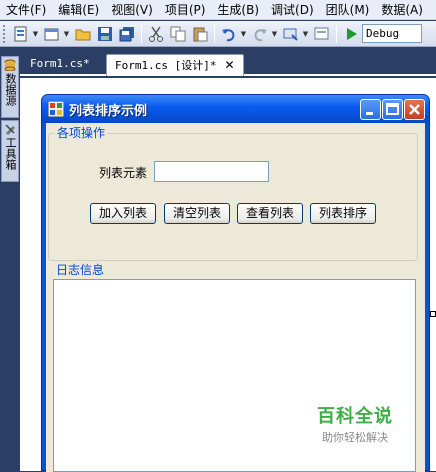 This screenshot has height=472, width=436. Describe the element at coordinates (132, 10) in the screenshot. I see `menu-view: 视图(V)` at that location.